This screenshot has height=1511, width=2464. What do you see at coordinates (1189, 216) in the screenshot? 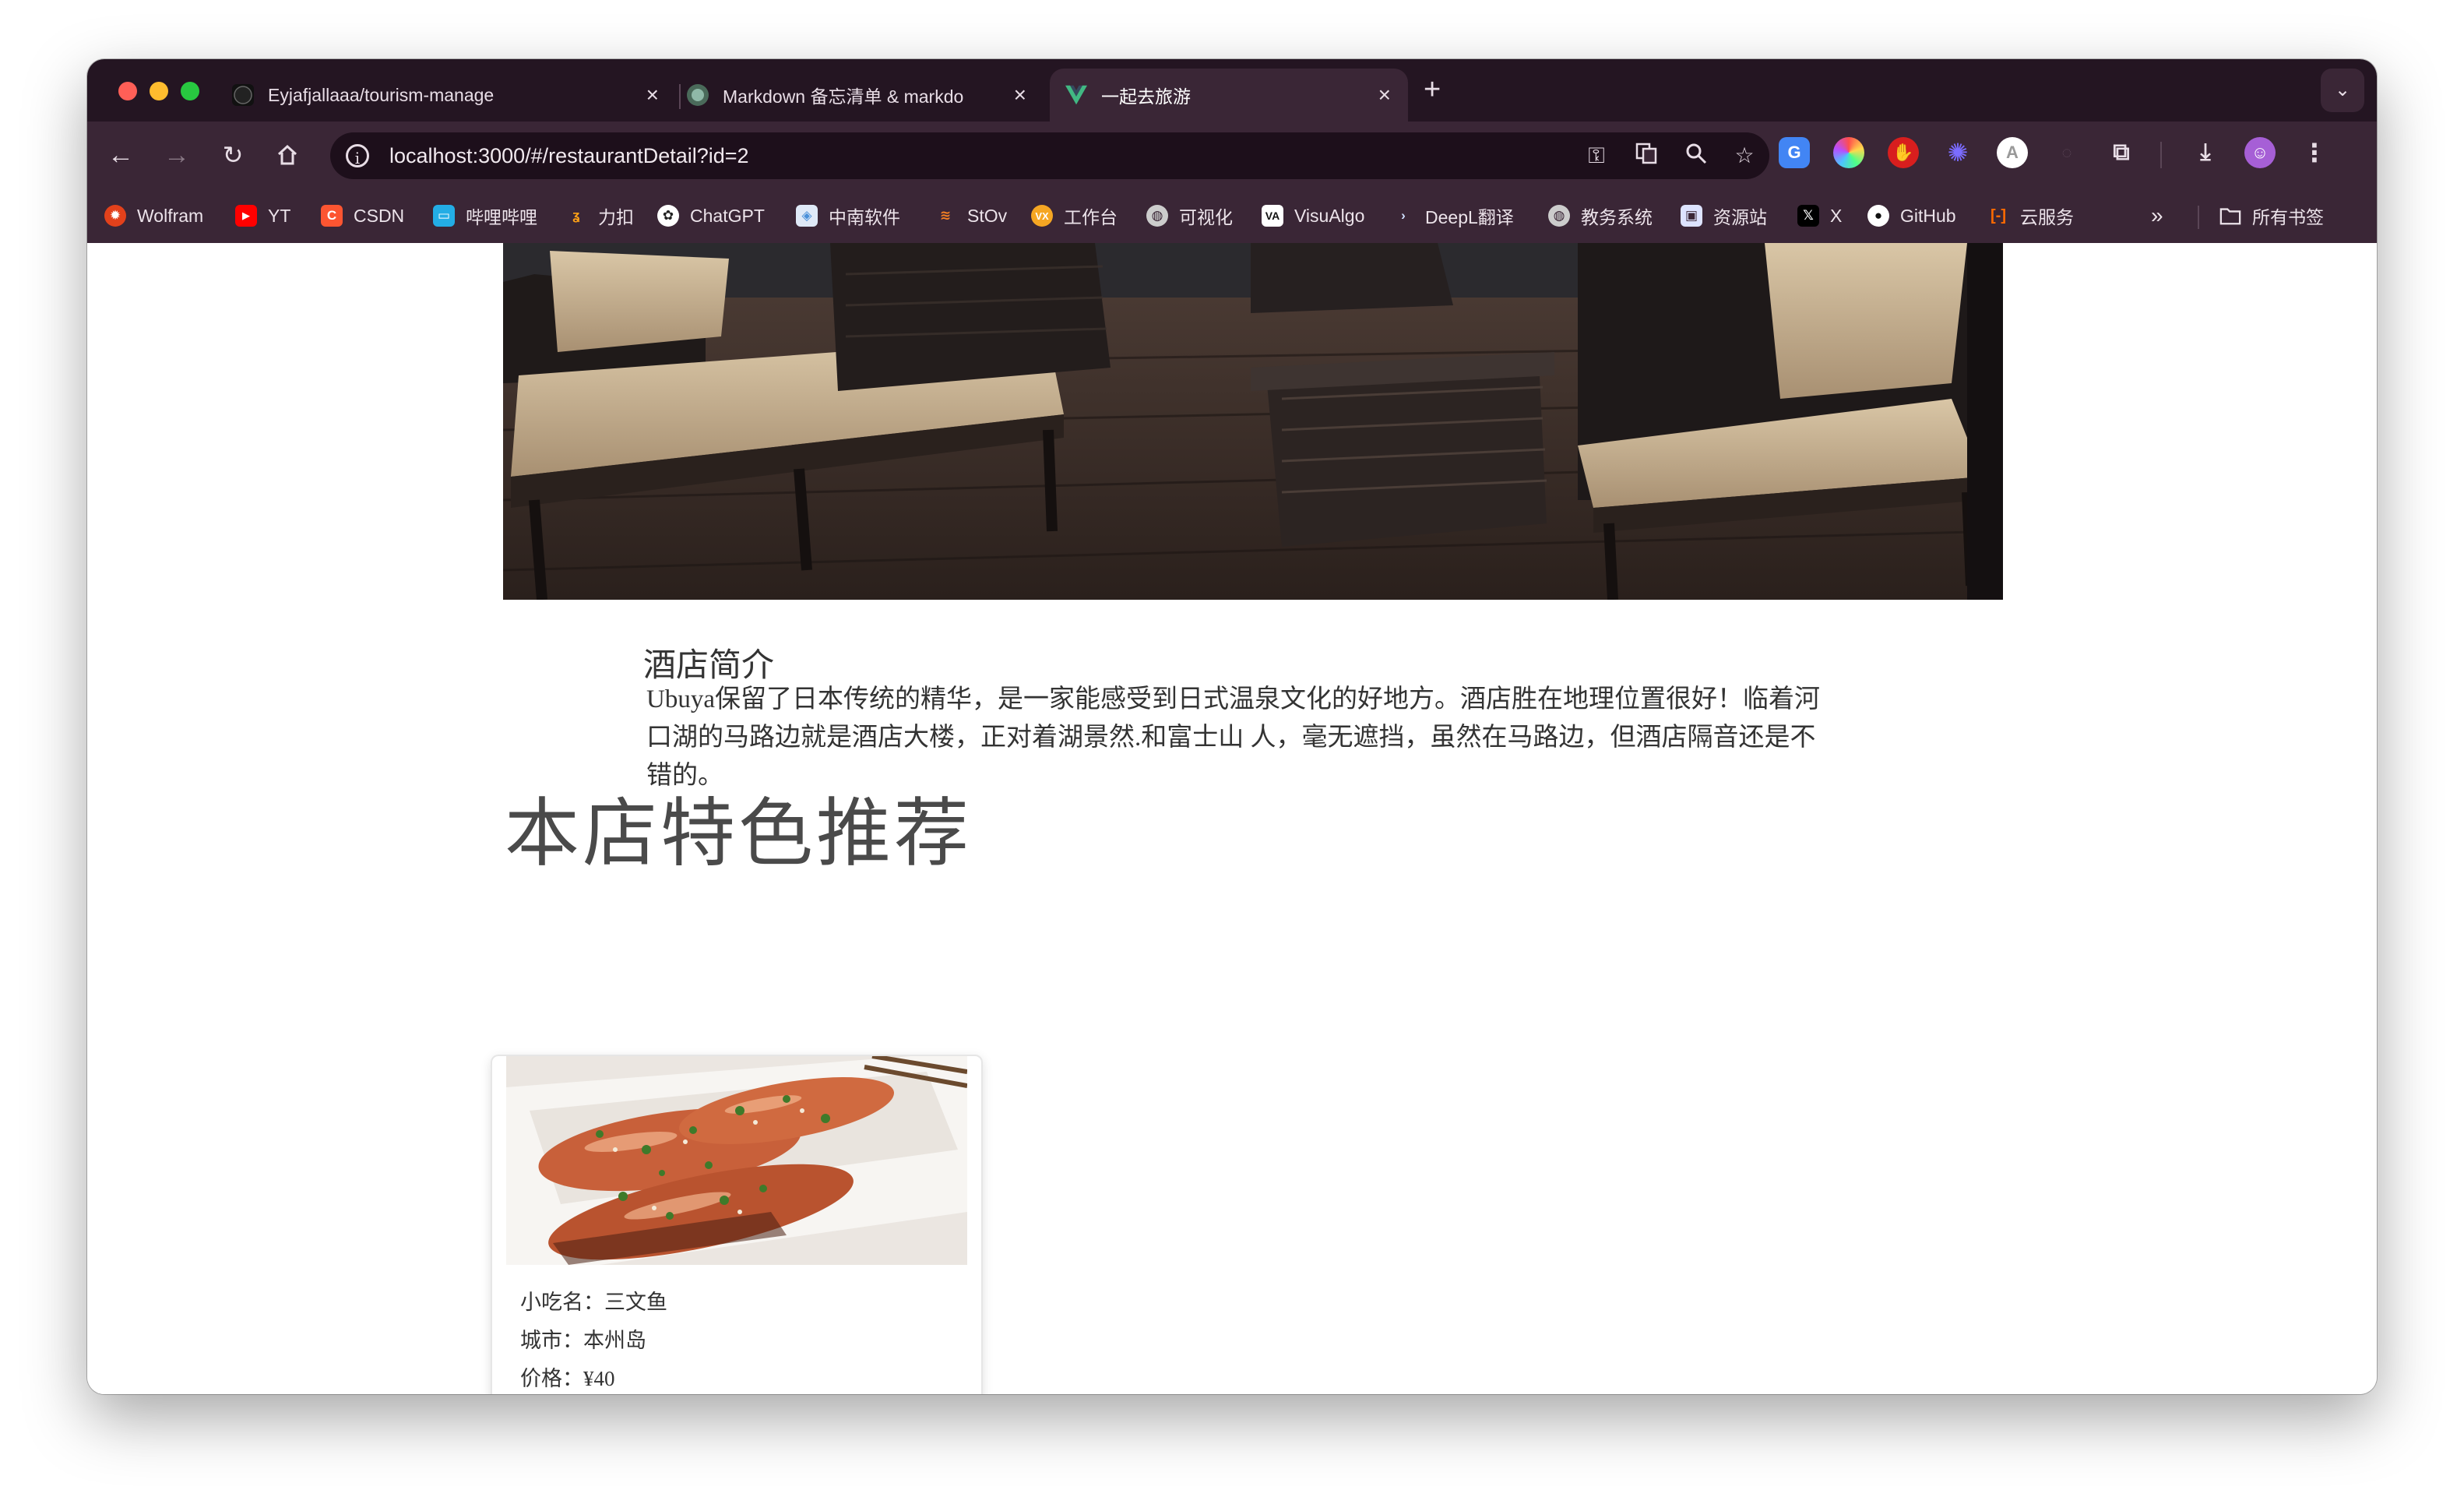
I see `bookmark-visualize: ◍ 可视化` at bounding box center [1189, 216].